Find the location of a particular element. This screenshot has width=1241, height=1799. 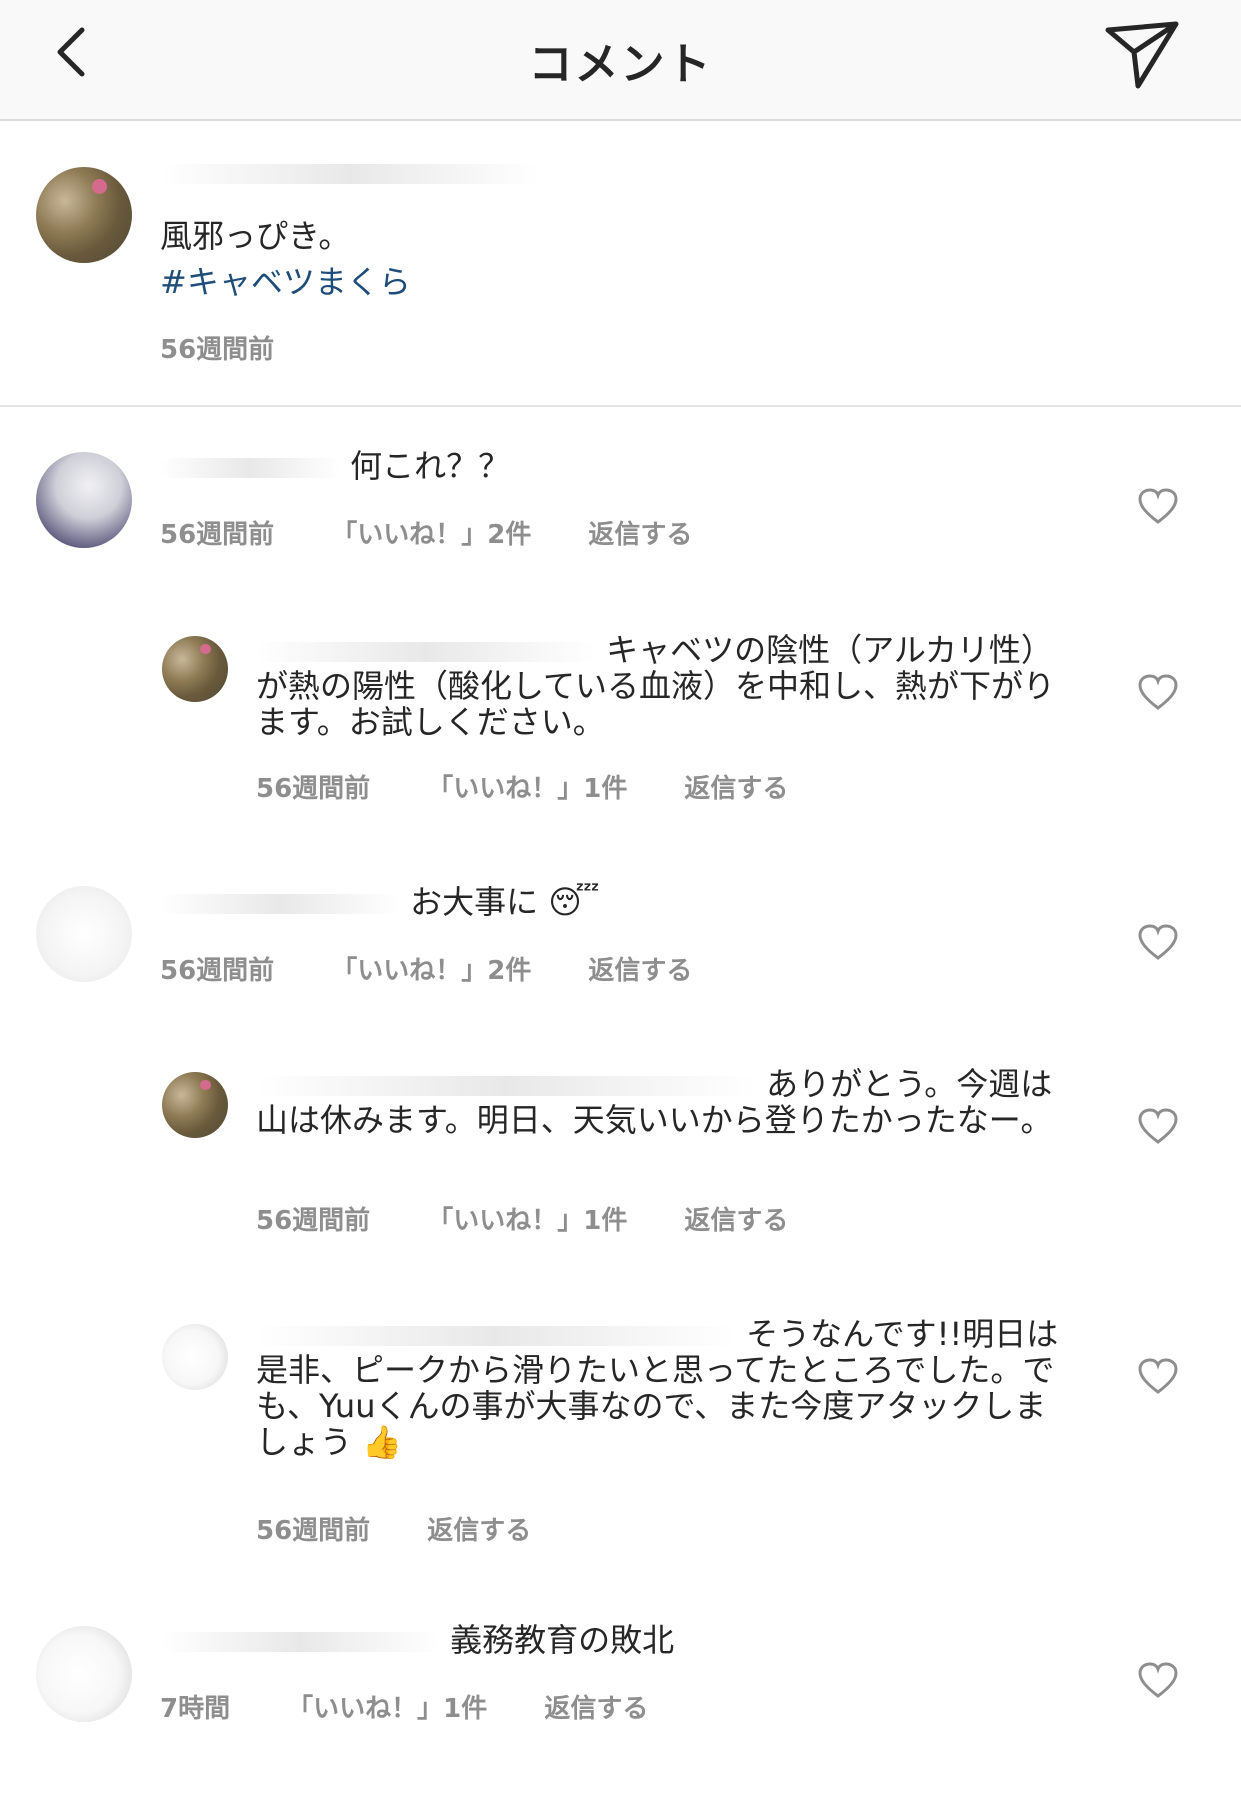

caption-timestamp: 56週間前 is located at coordinates (217, 350).